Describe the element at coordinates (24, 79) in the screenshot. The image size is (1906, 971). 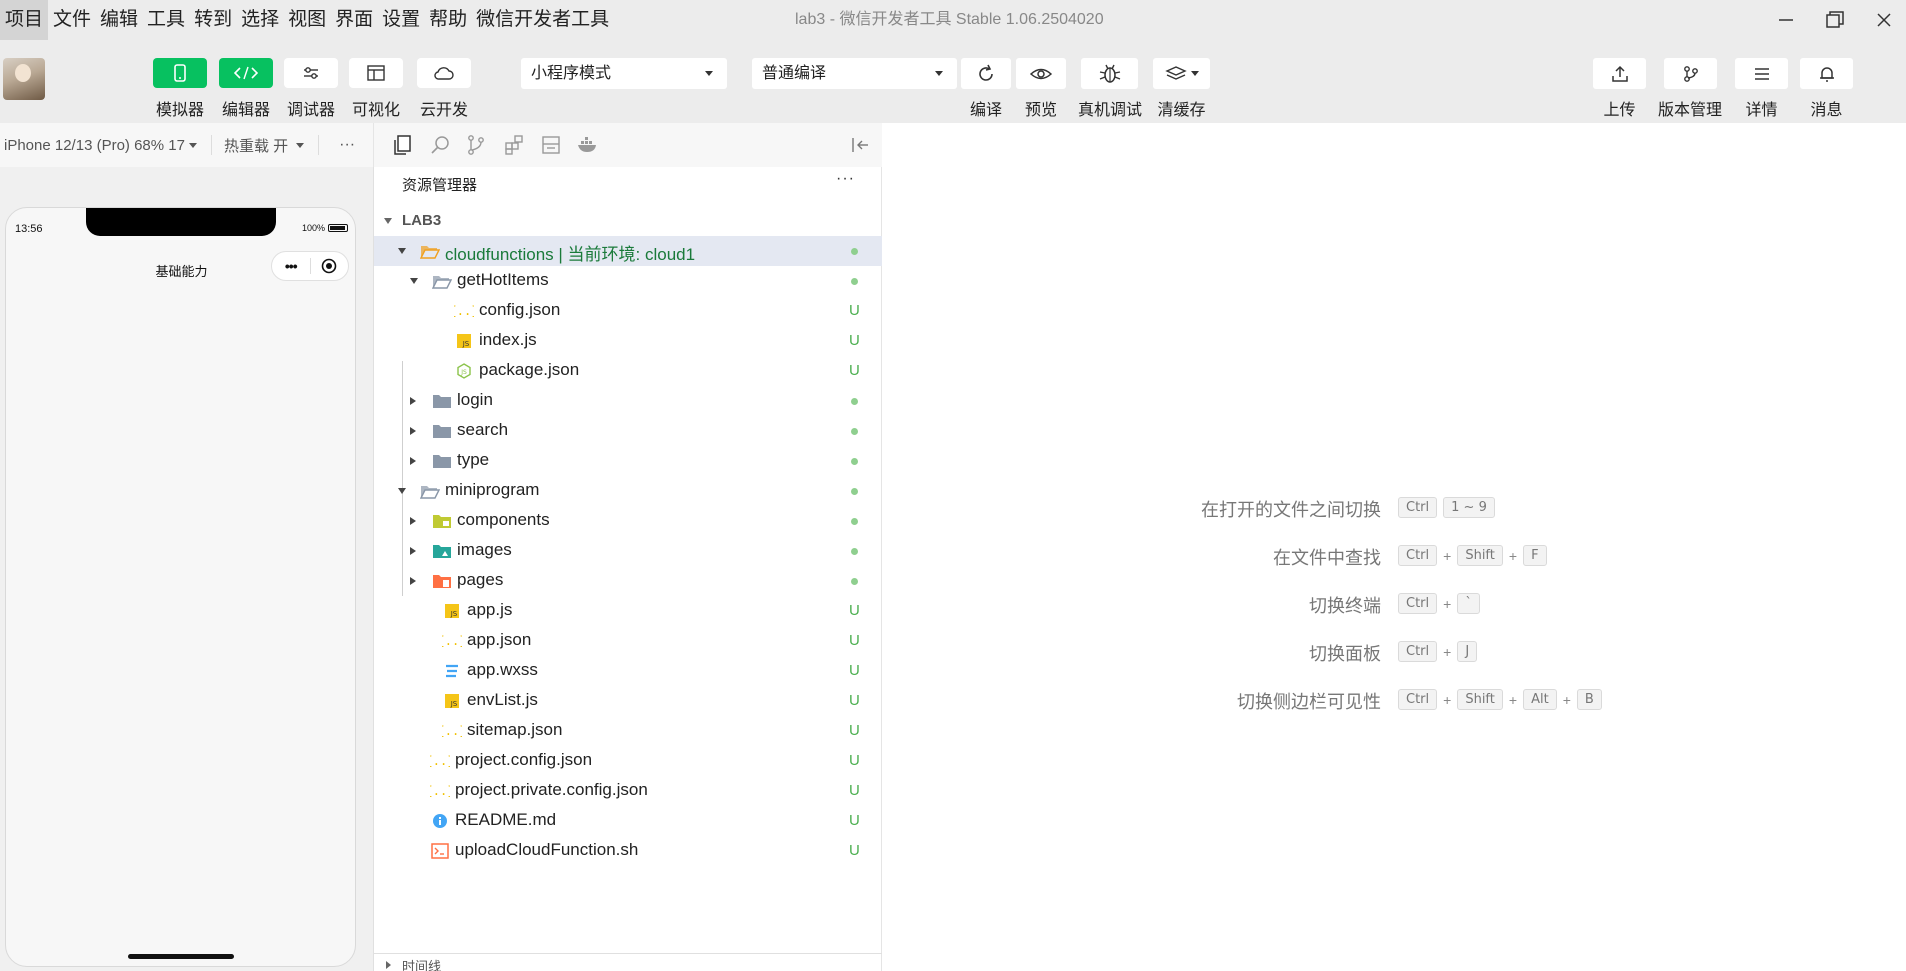
I see `avatar` at that location.